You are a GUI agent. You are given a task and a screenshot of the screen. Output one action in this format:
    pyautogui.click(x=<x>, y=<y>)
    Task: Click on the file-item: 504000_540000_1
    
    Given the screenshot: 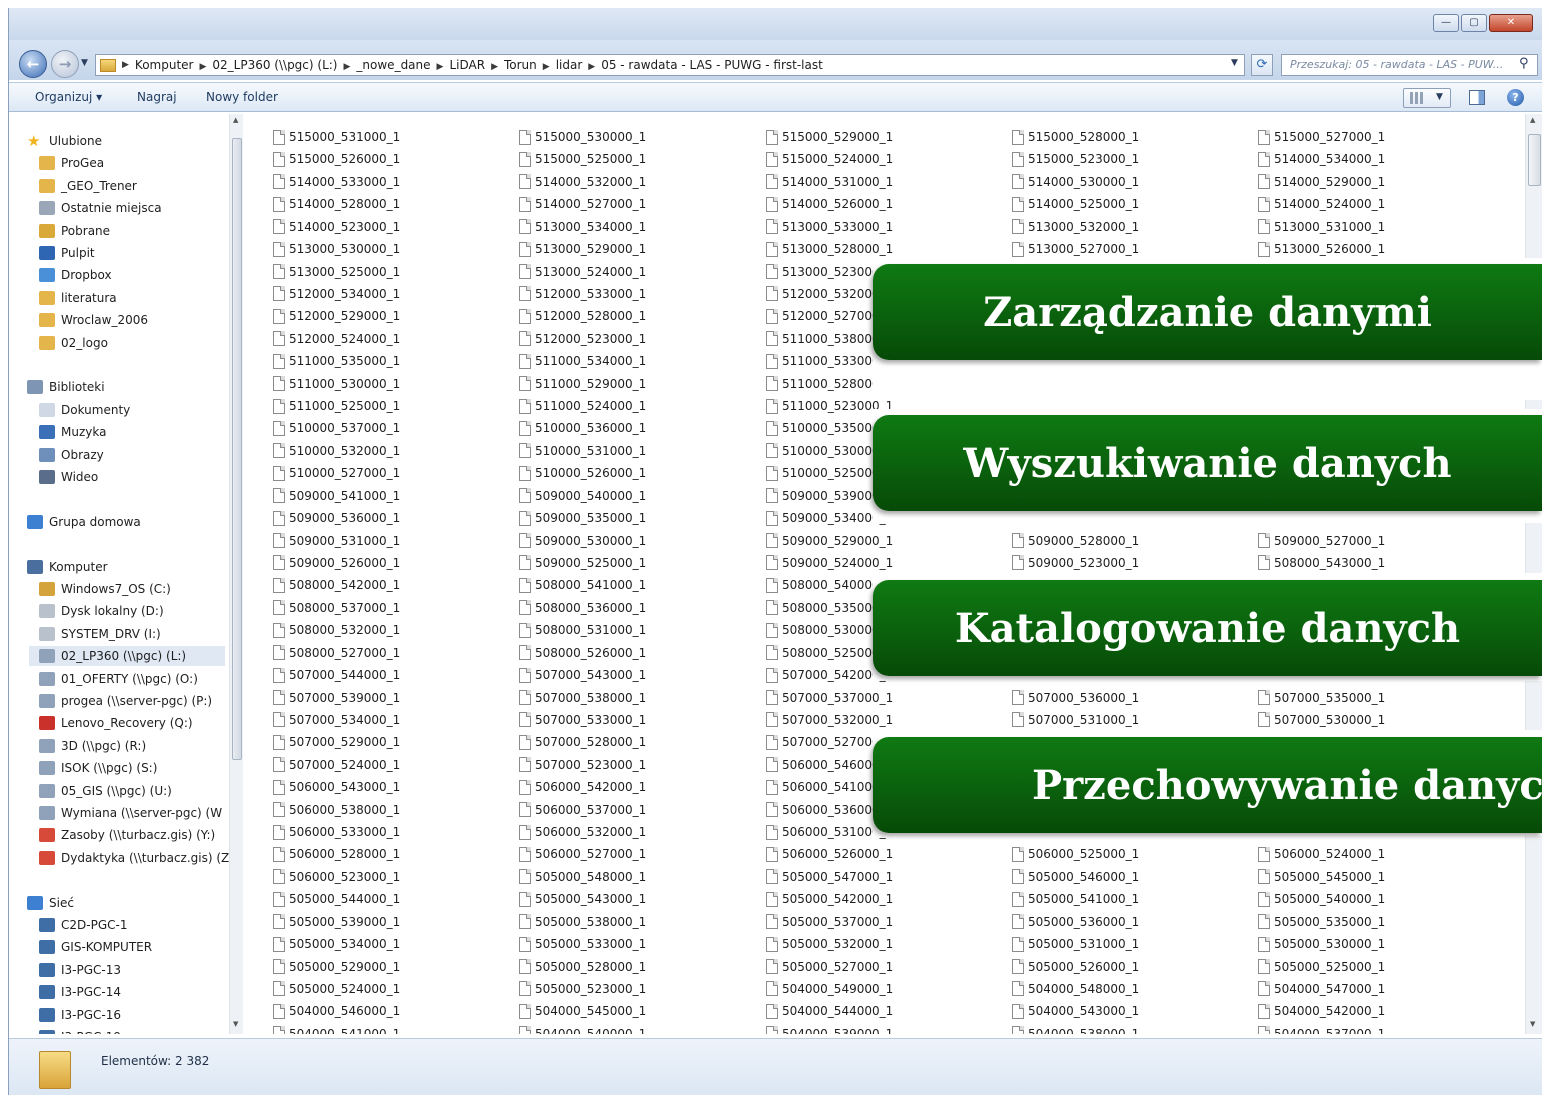 What is the action you would take?
    pyautogui.click(x=582, y=1029)
    